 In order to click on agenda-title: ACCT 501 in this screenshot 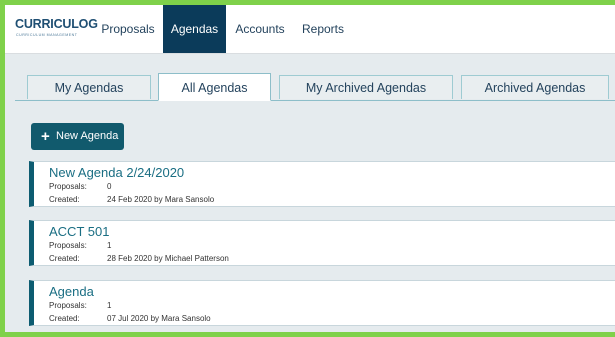, I will do `click(79, 231)`.